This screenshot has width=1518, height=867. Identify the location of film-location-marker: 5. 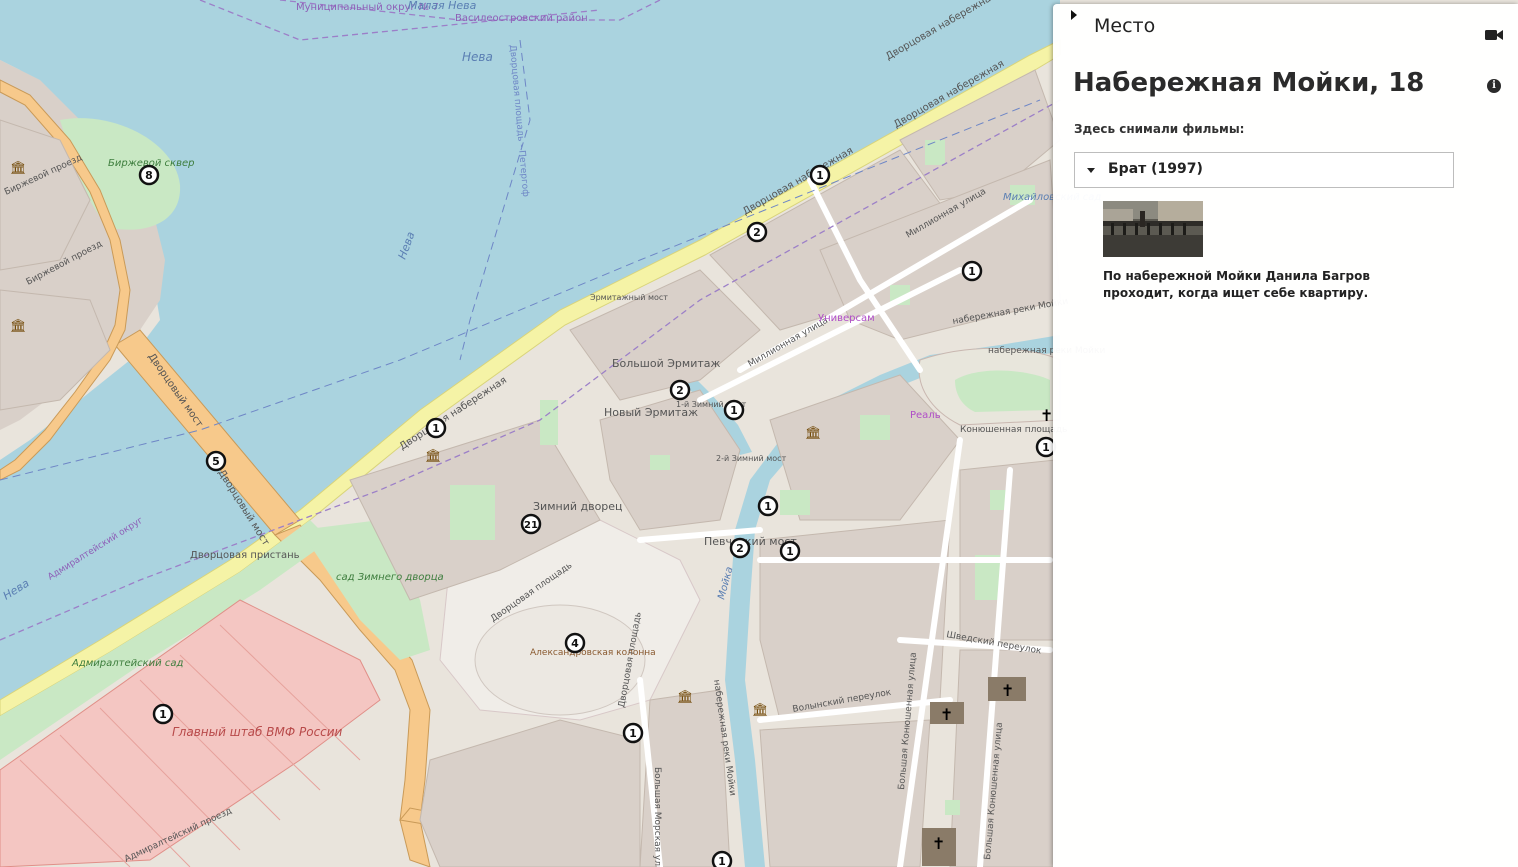
(216, 461).